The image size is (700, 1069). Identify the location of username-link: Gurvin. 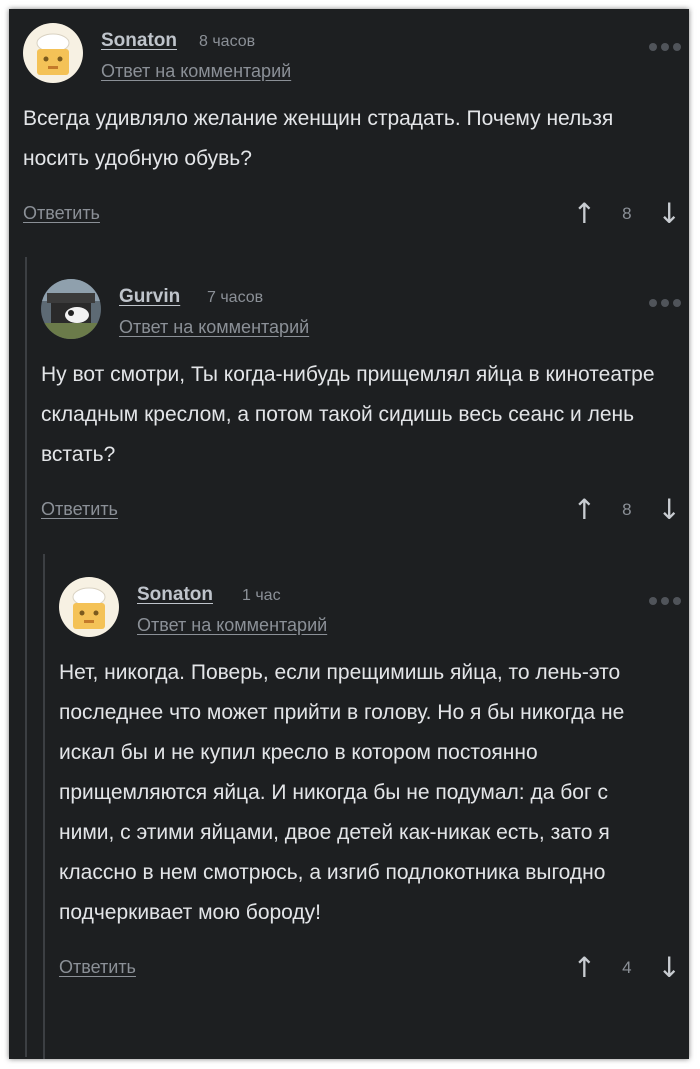
(149, 297).